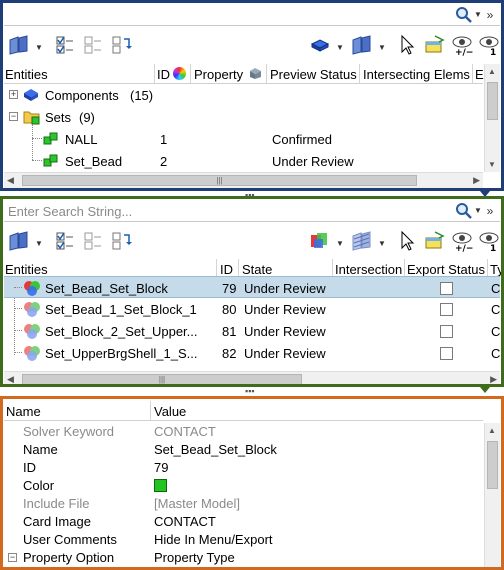 The image size is (504, 570). What do you see at coordinates (446, 269) in the screenshot?
I see `column-header-export-status: Export Status` at bounding box center [446, 269].